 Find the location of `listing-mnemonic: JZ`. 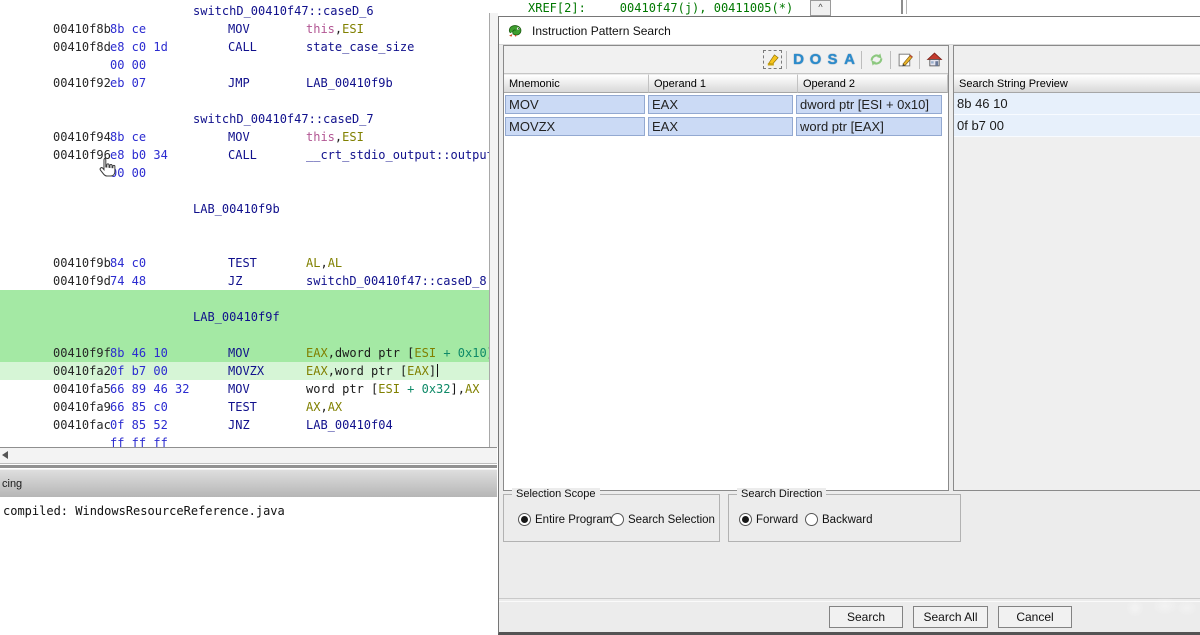

listing-mnemonic: JZ is located at coordinates (235, 281).